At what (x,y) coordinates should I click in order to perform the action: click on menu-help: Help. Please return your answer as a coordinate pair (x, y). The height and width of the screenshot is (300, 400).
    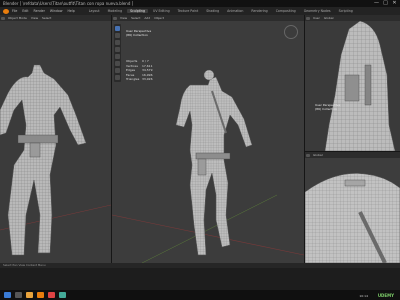
    Looking at the image, I should click on (70, 11).